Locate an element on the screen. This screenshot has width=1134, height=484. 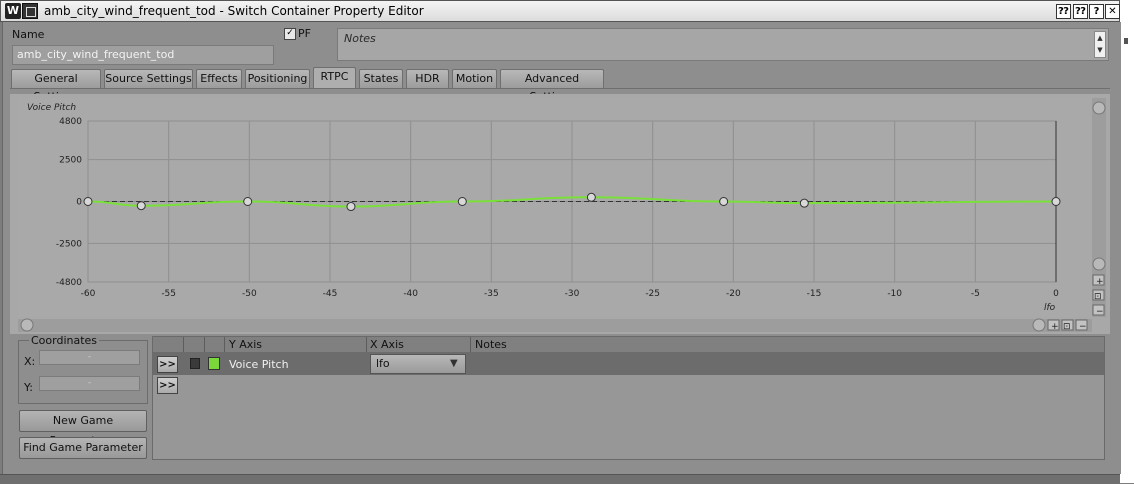
y-coordinate-label: Y: is located at coordinates (28, 387).